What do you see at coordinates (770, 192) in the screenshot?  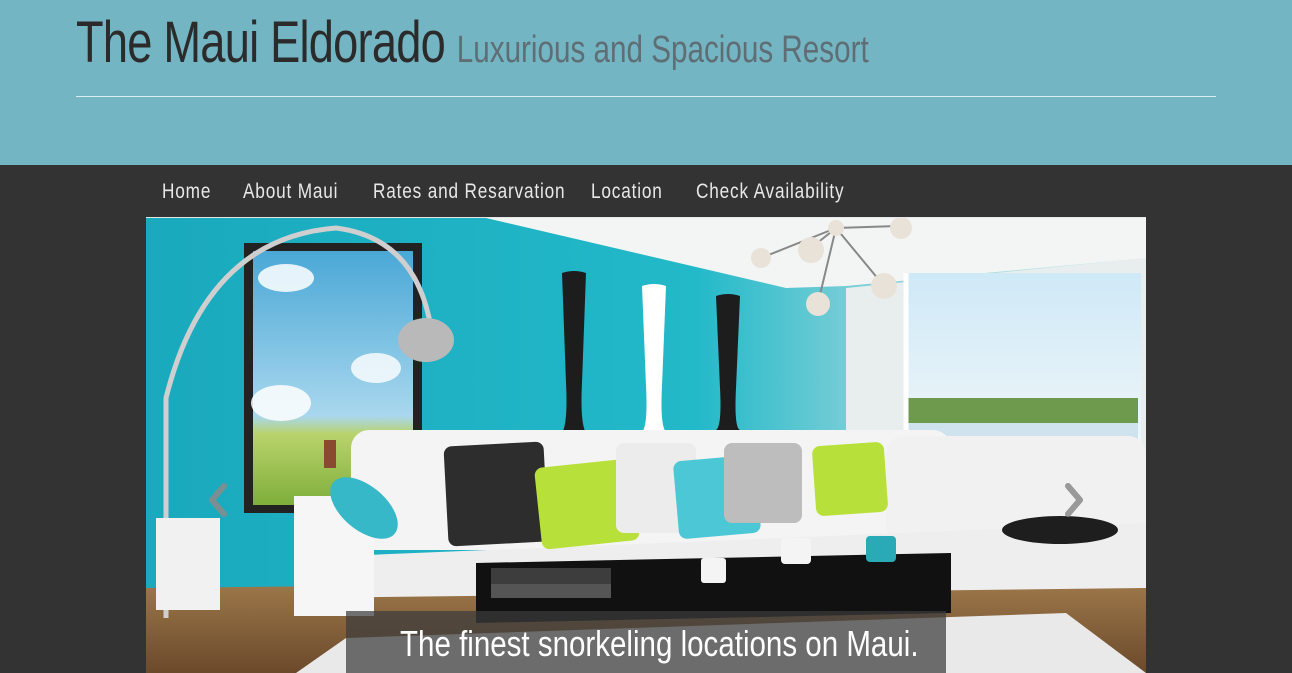 I see `nav-item-check-availability: Check Availability` at bounding box center [770, 192].